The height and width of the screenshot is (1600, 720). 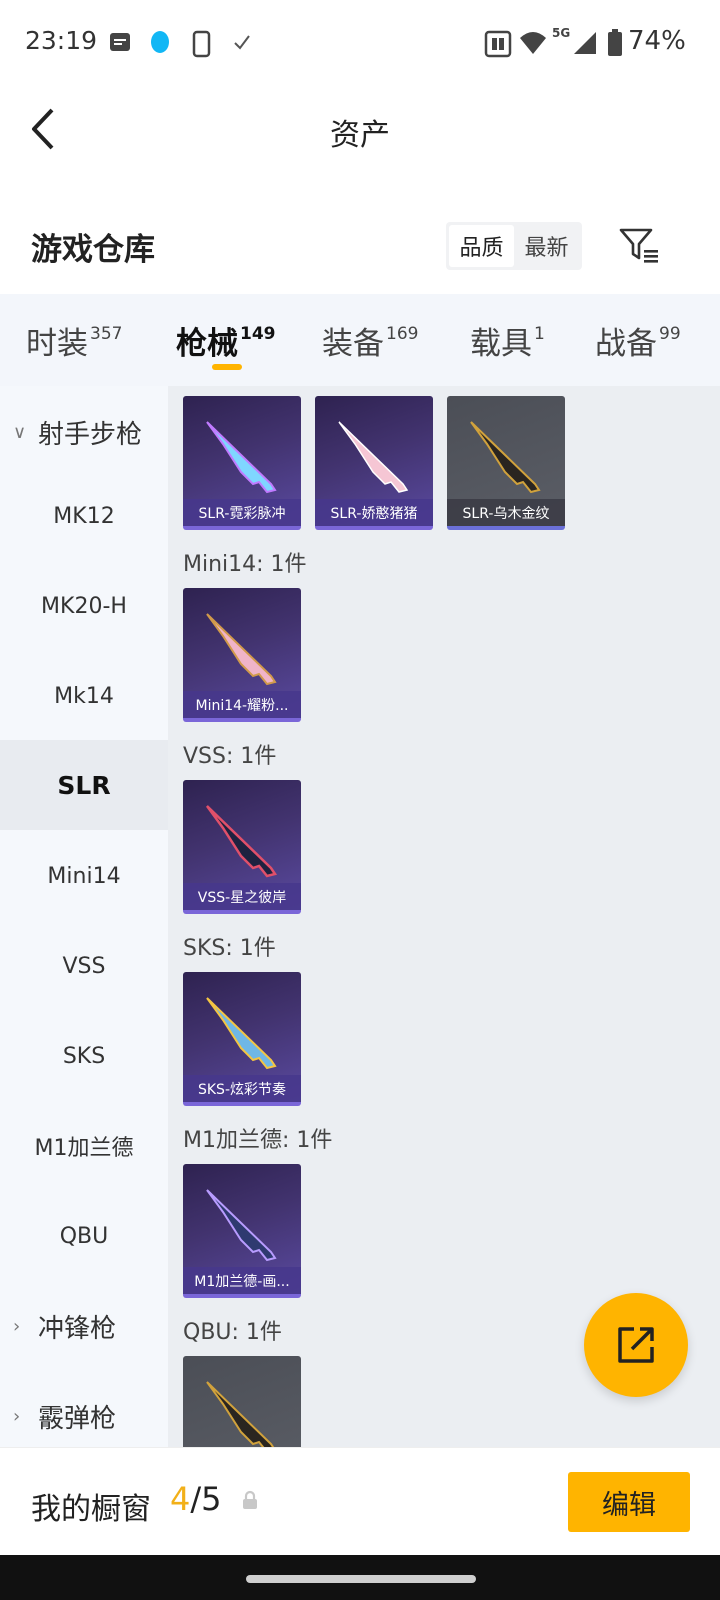 What do you see at coordinates (546, 246) in the screenshot?
I see `sort-latest-button: 最新` at bounding box center [546, 246].